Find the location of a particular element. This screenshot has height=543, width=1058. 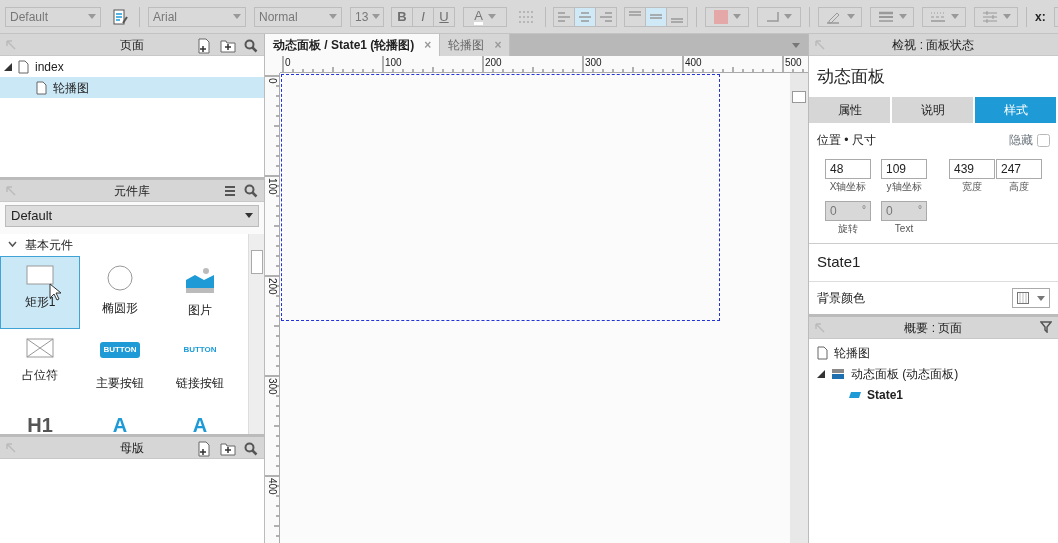

tree-item: State1 is located at coordinates (933, 394).